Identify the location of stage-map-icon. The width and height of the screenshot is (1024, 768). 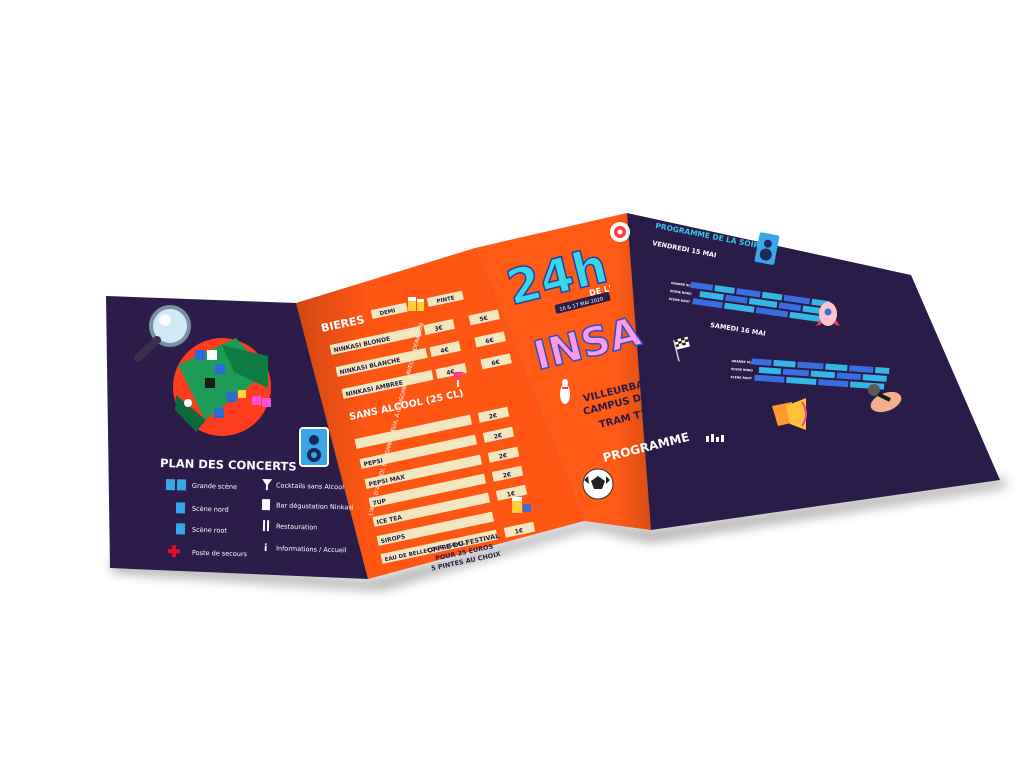
(222, 387).